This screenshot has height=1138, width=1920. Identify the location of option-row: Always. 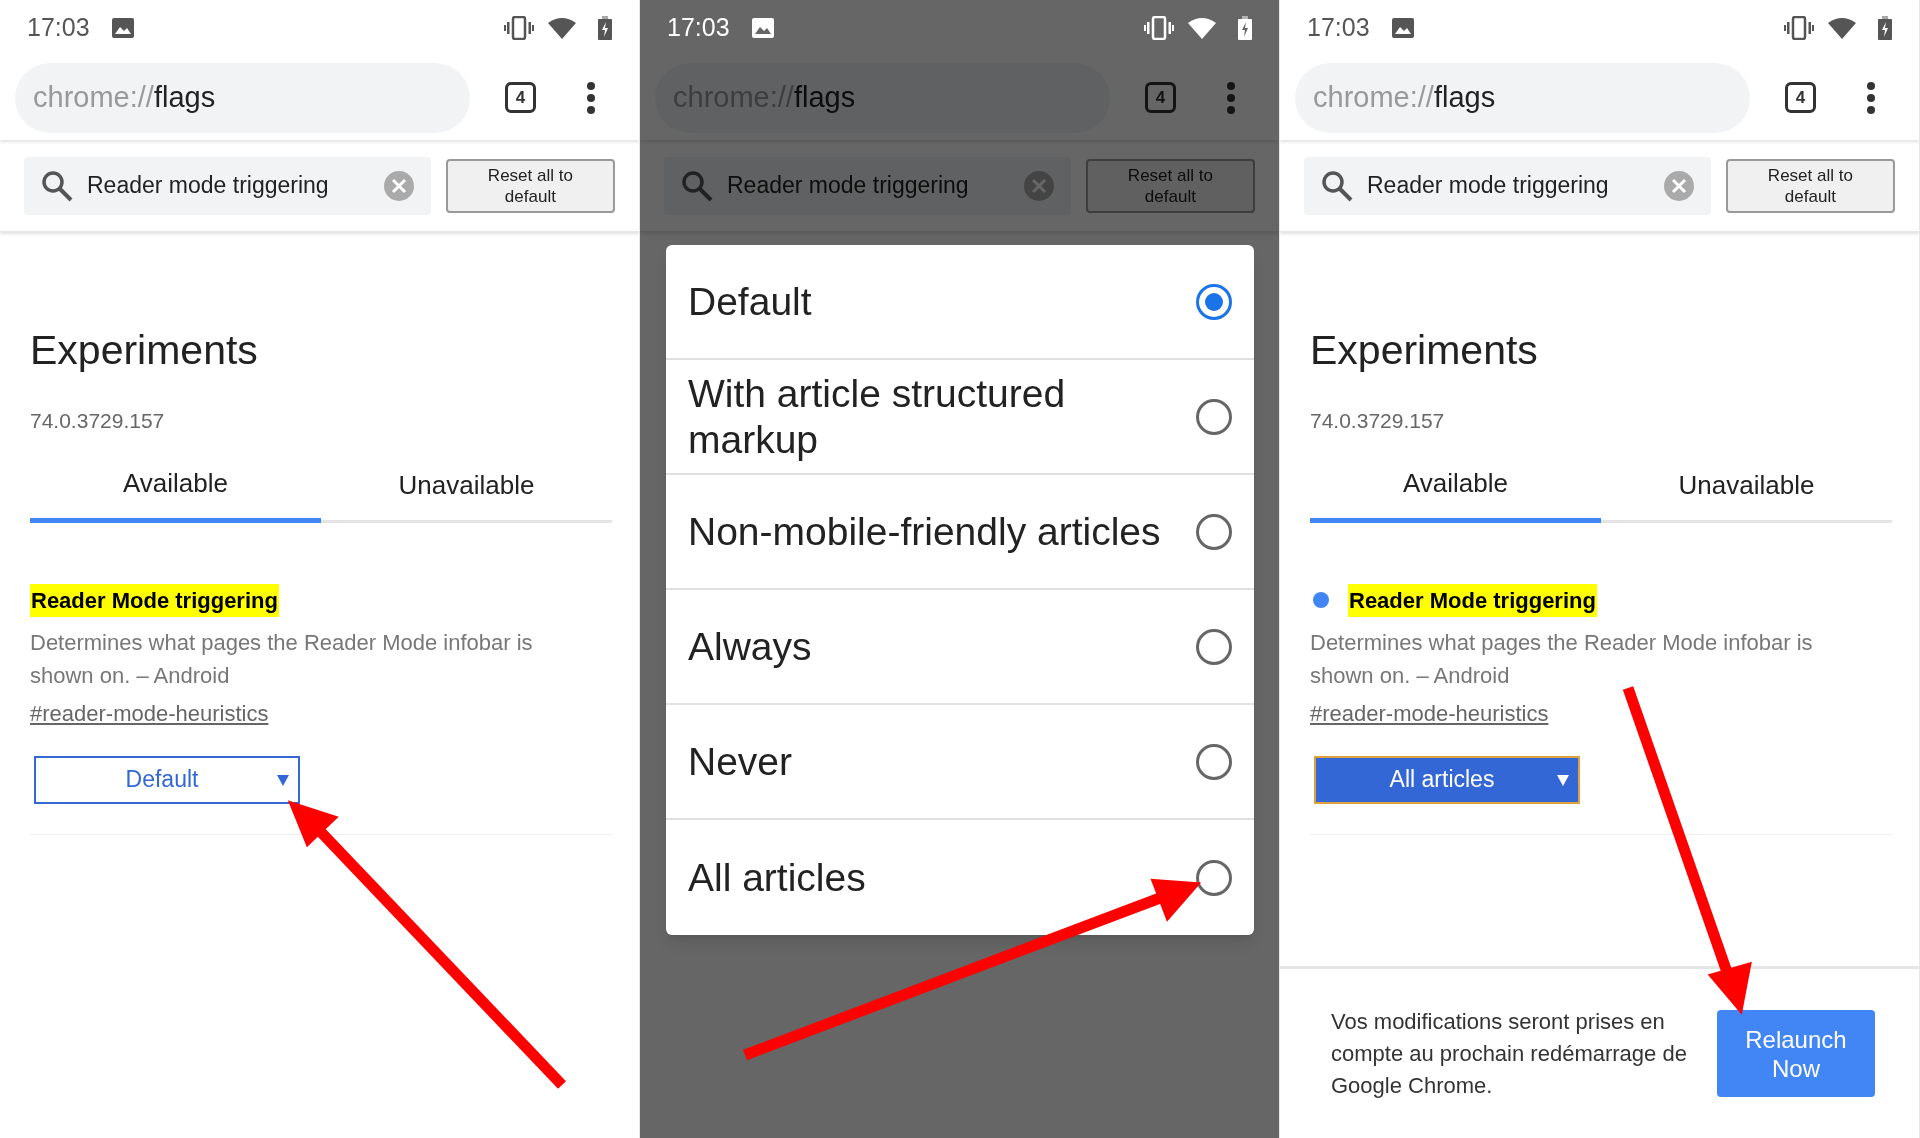
(960, 647).